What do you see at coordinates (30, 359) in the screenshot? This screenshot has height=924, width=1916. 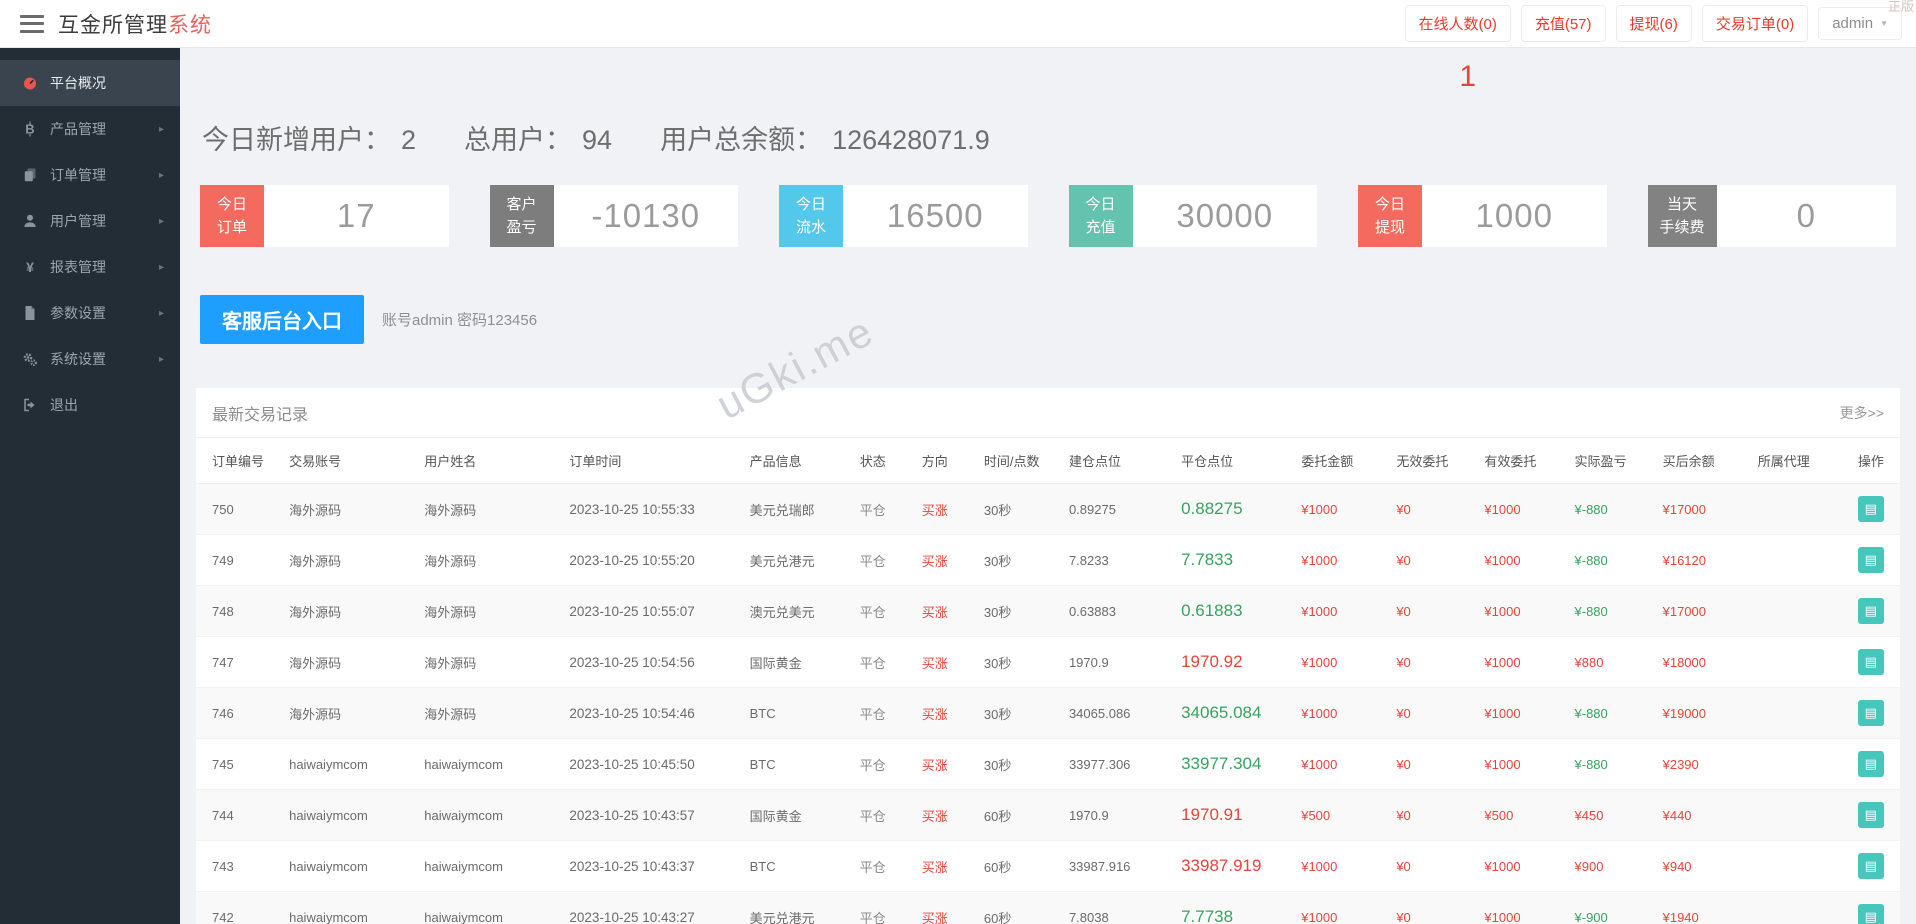 I see `gears-icon` at bounding box center [30, 359].